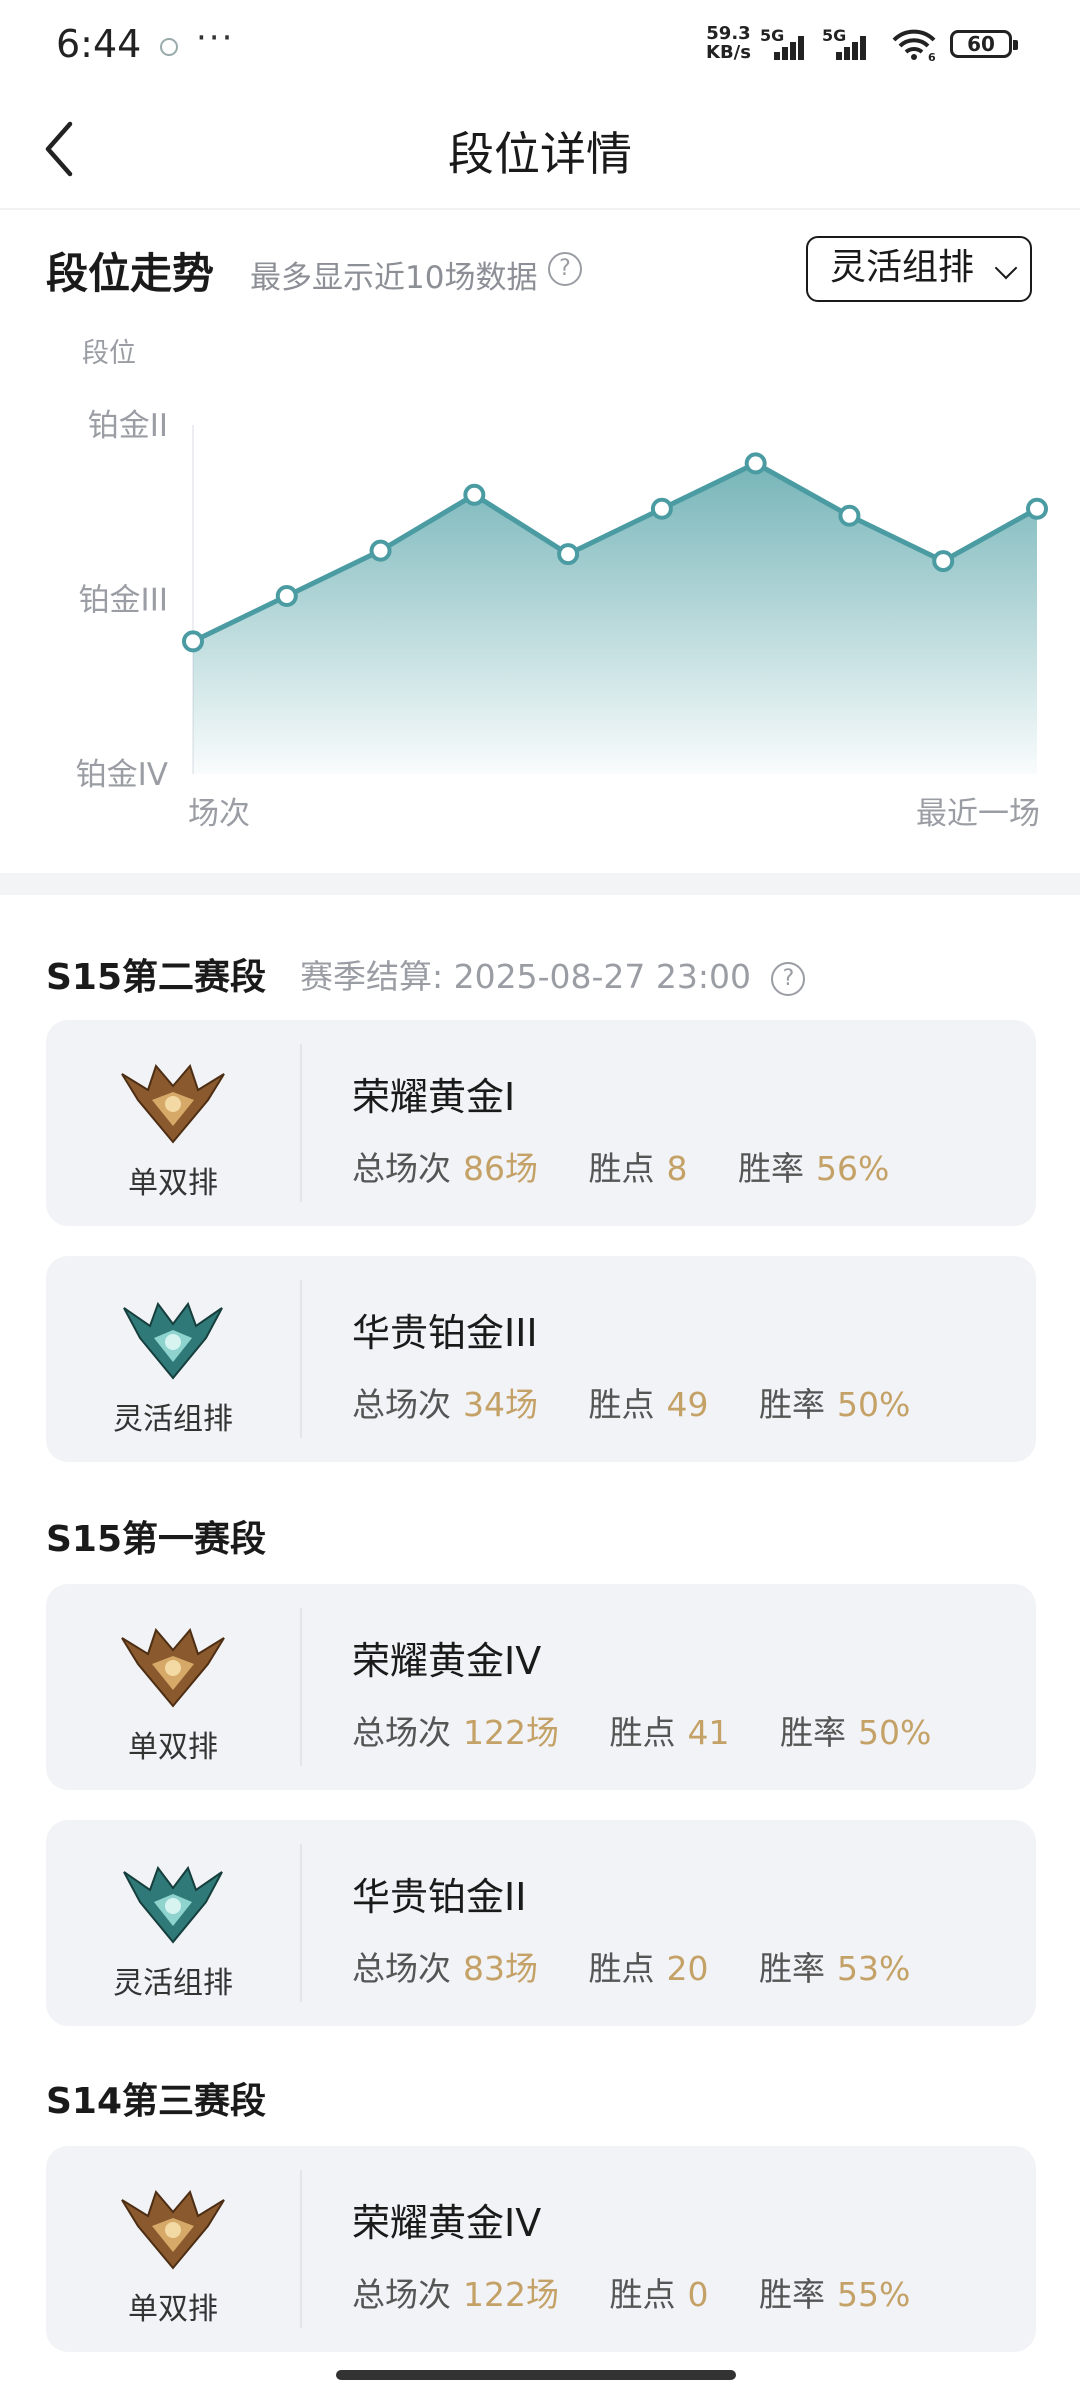 This screenshot has width=1080, height=2400. Describe the element at coordinates (169, 47) in the screenshot. I see `notification-icon` at that location.